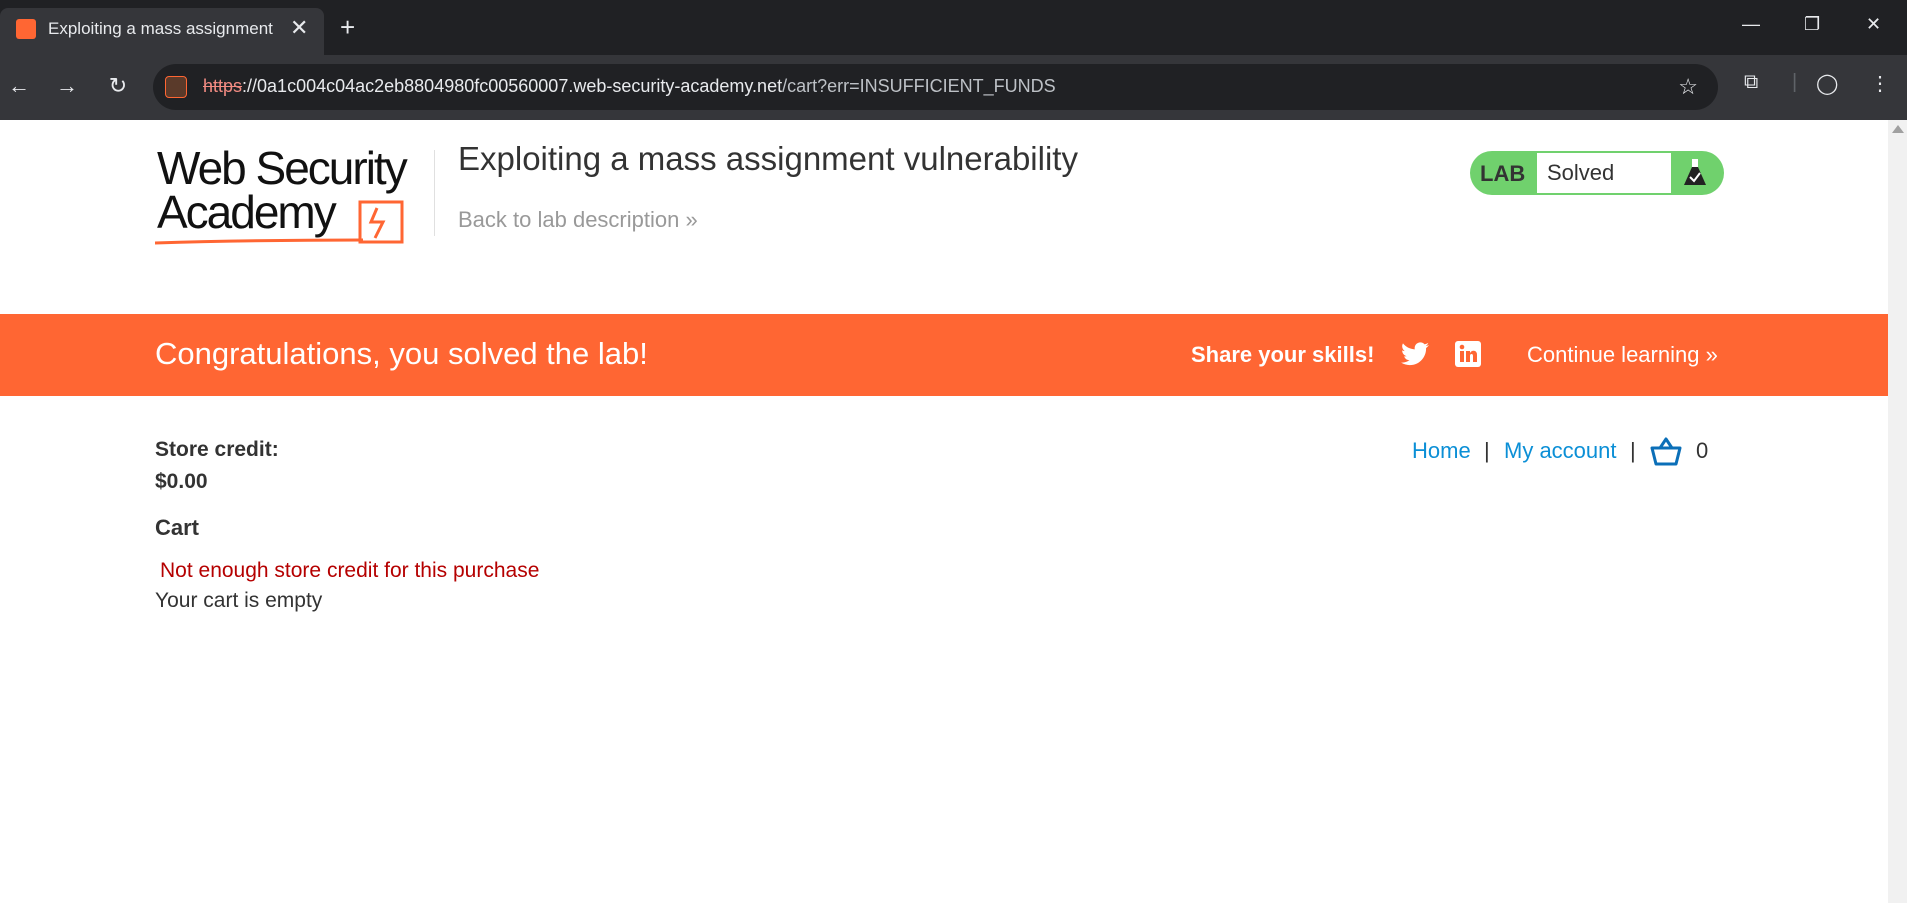 The height and width of the screenshot is (903, 1907). Describe the element at coordinates (176, 87) in the screenshot. I see `site-info-icon` at that location.